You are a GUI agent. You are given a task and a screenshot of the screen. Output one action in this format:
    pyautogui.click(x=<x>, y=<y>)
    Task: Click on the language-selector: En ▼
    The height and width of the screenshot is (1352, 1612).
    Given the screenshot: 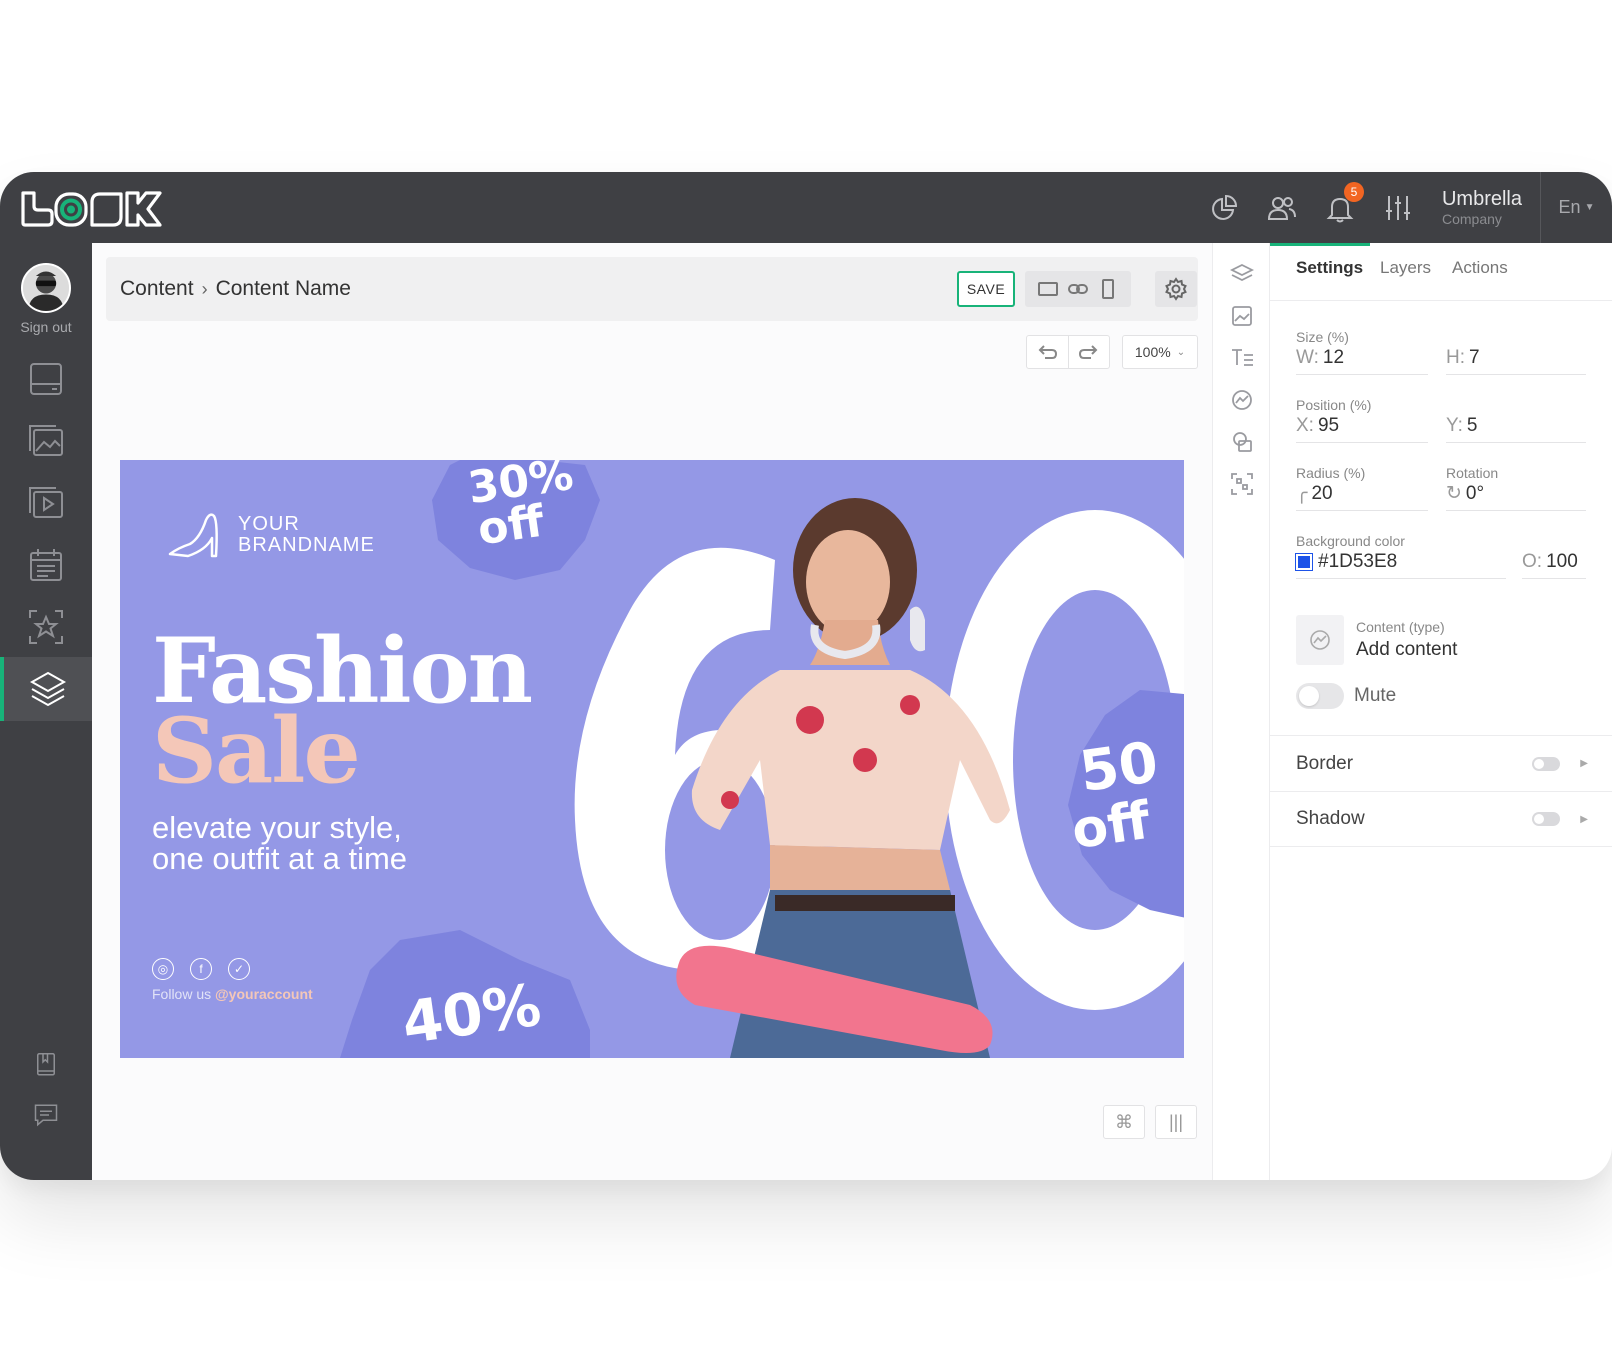 What is the action you would take?
    pyautogui.click(x=1576, y=207)
    